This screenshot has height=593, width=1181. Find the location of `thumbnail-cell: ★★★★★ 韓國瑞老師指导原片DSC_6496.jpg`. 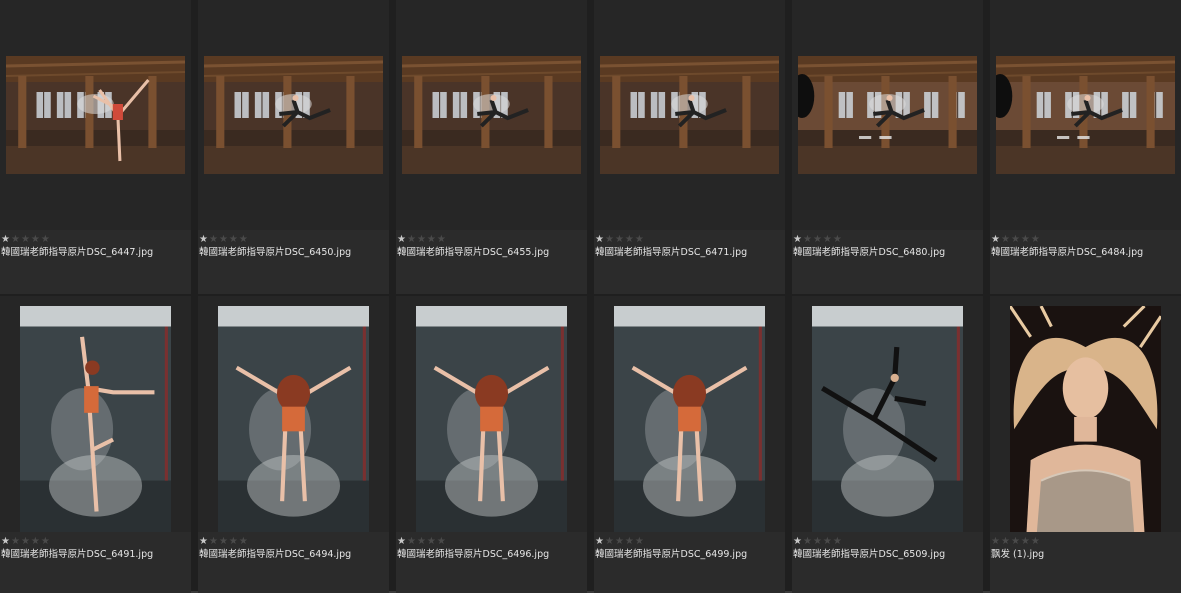

thumbnail-cell: ★★★★★ 韓國瑞老師指导原片DSC_6496.jpg is located at coordinates (491, 444).